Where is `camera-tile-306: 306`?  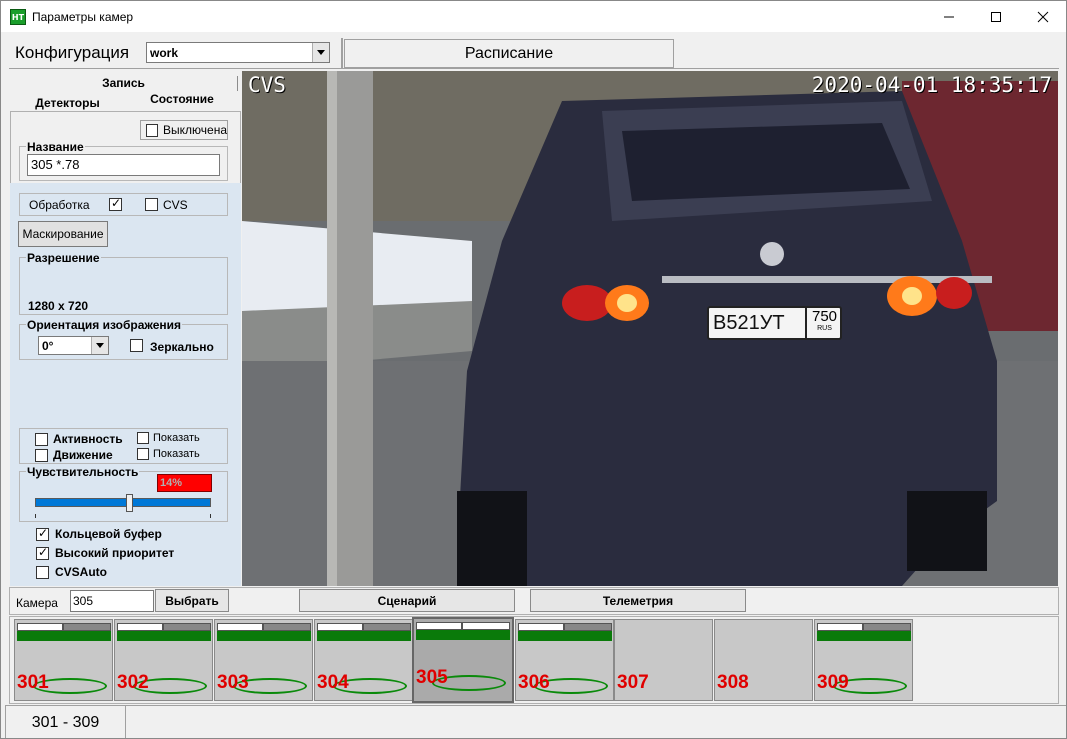
camera-tile-306: 306 is located at coordinates (564, 660).